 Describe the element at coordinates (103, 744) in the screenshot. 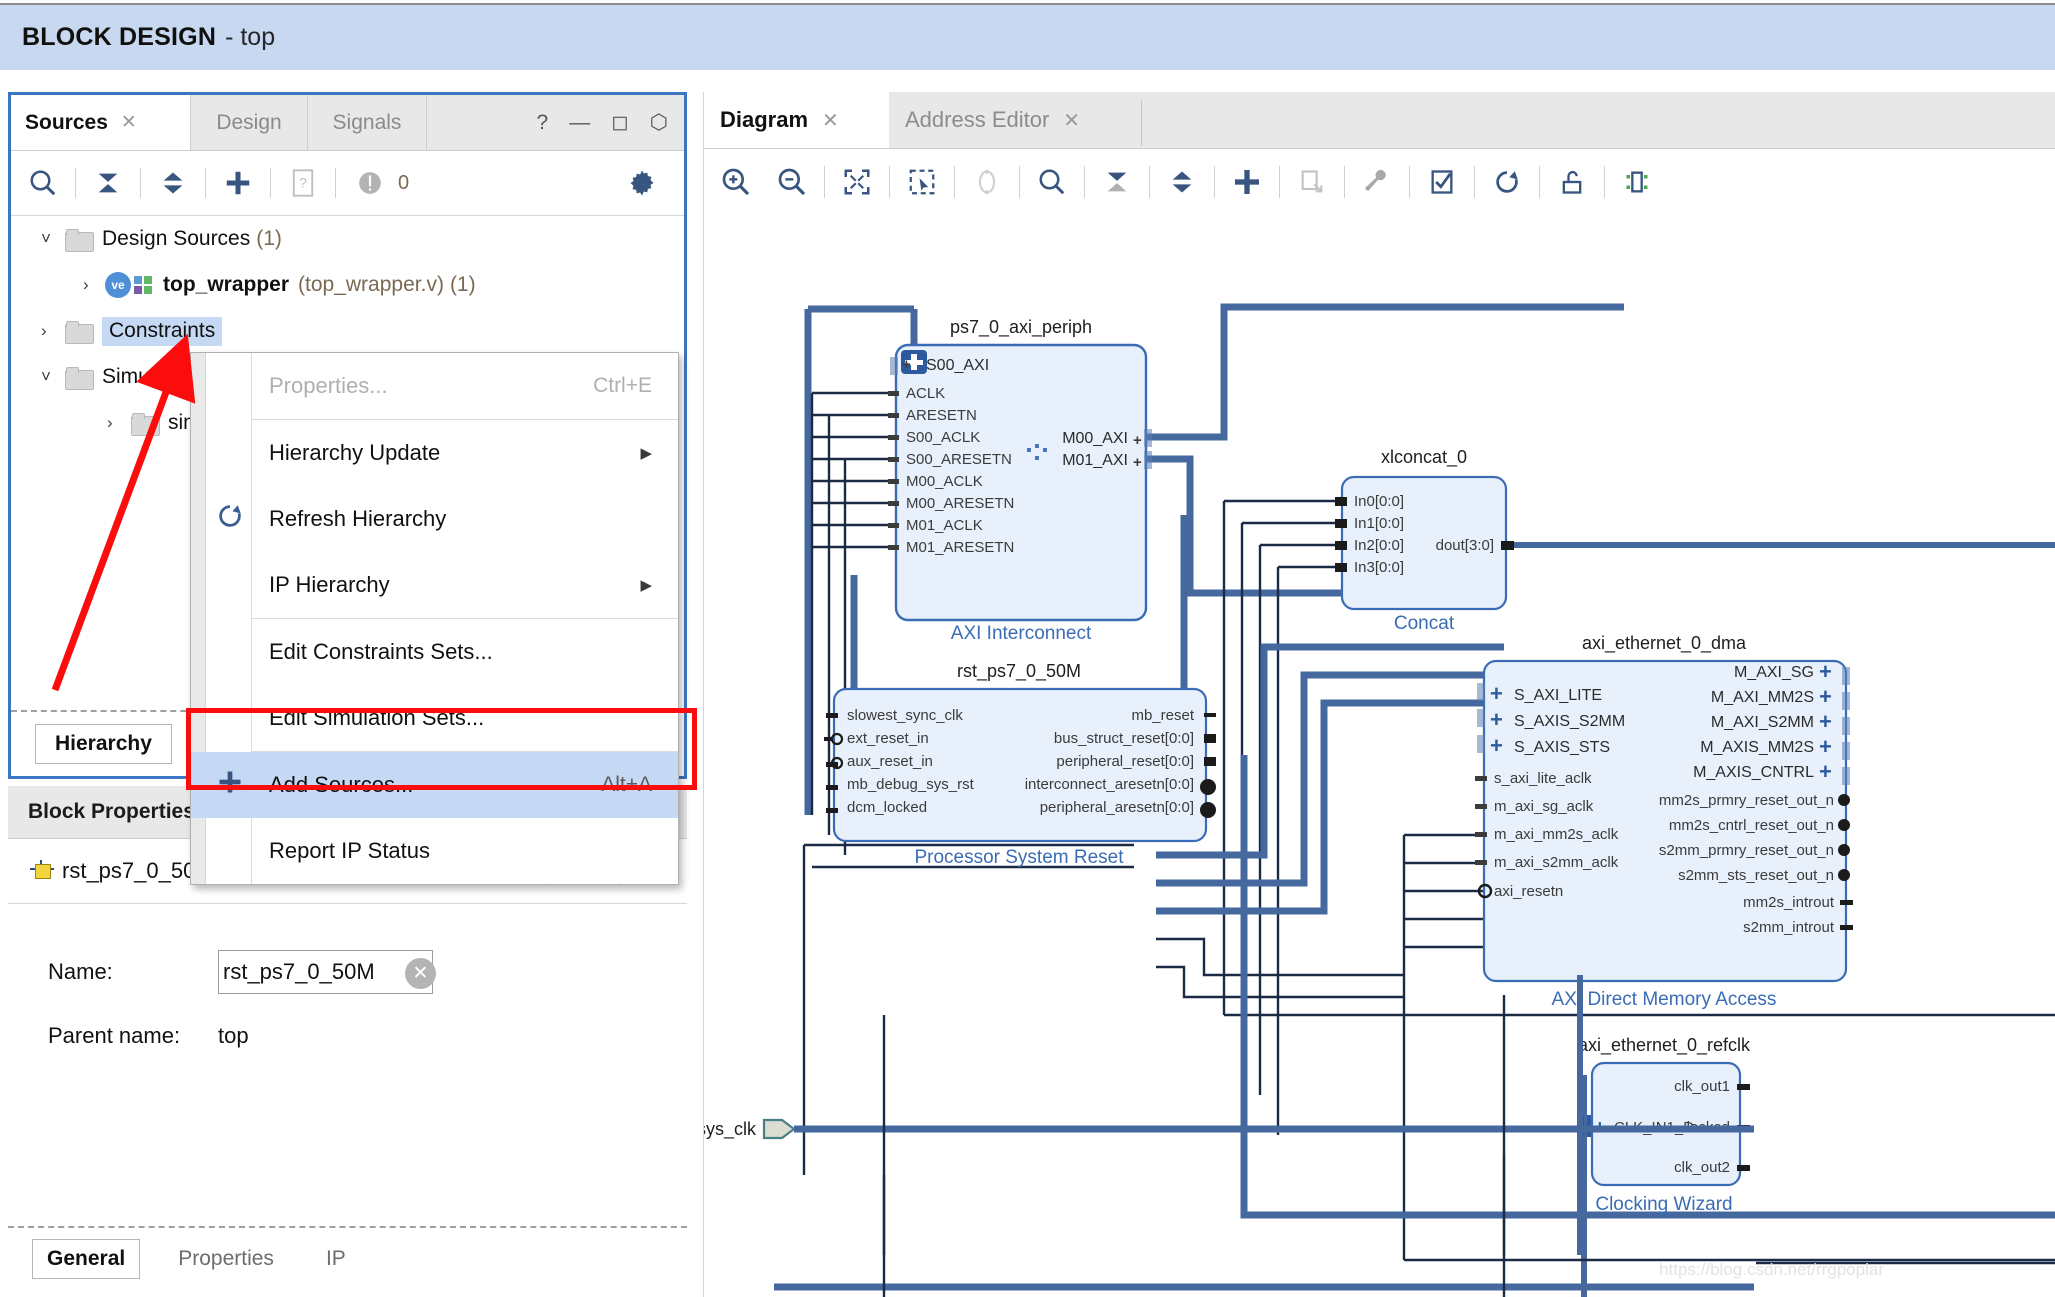

I see `tab-hierarchy: Hierarchy` at that location.